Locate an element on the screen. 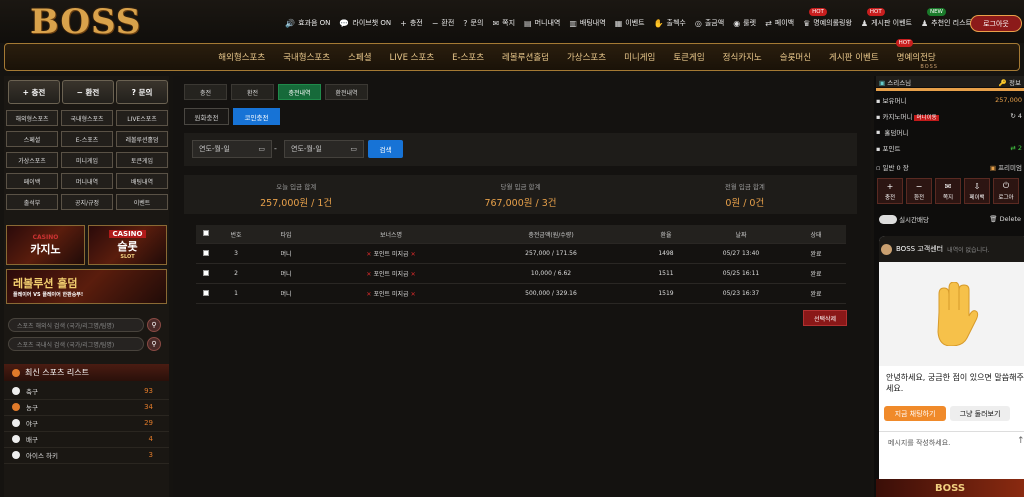 This screenshot has width=1024, height=497. nav-item-0: 해외형스포츠 is located at coordinates (241, 57).